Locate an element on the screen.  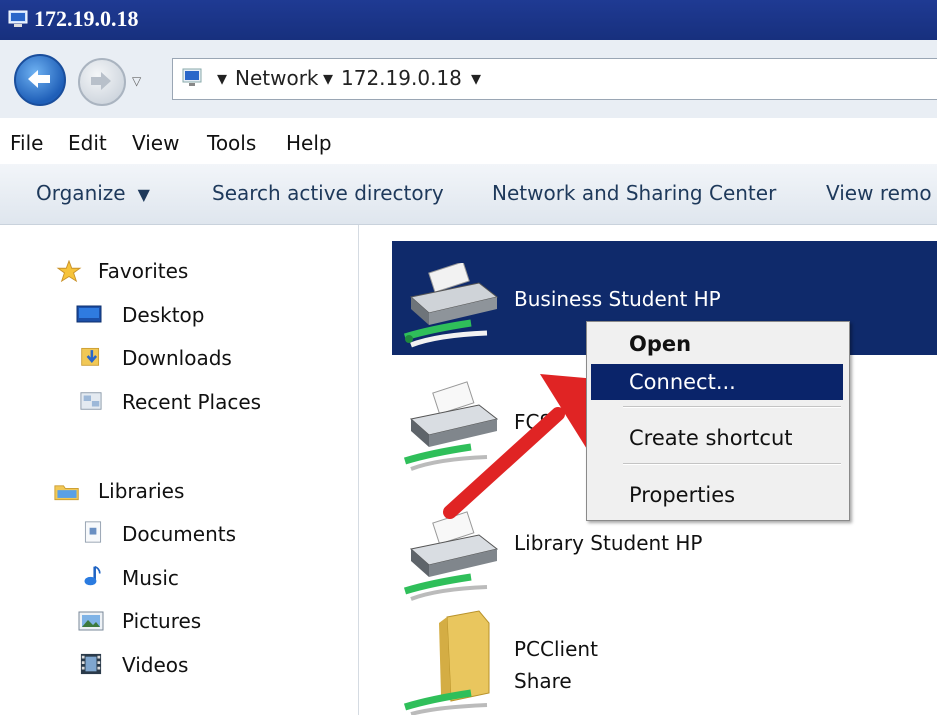
organize-button: Organize ▼ is located at coordinates (93, 193).